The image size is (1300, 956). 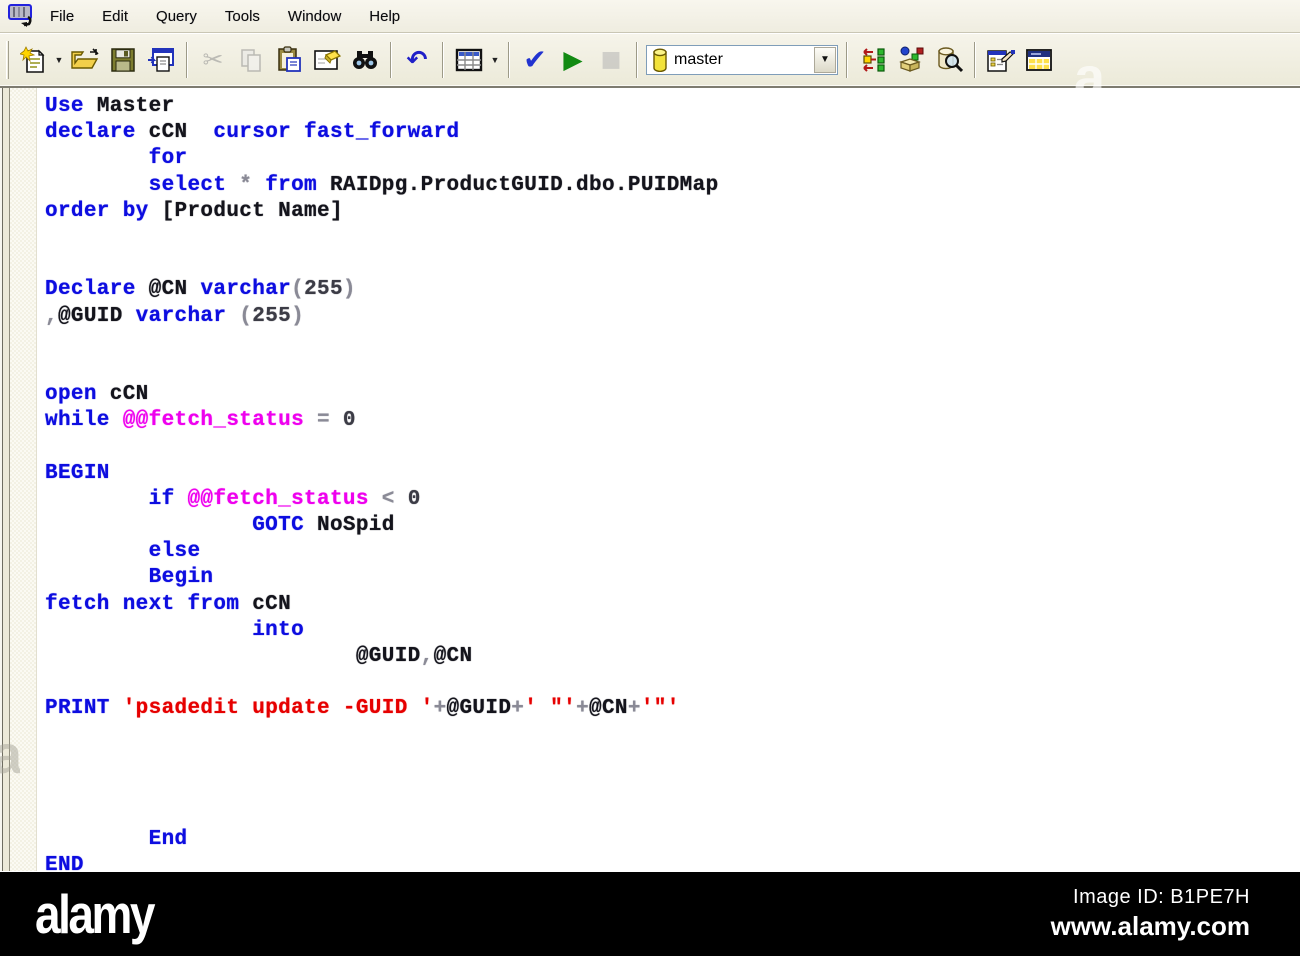 What do you see at coordinates (176, 16) in the screenshot?
I see `menu-query: Query` at bounding box center [176, 16].